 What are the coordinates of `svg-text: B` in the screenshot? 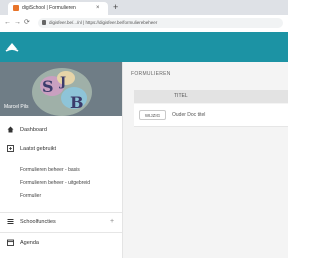 It's located at (77, 102).